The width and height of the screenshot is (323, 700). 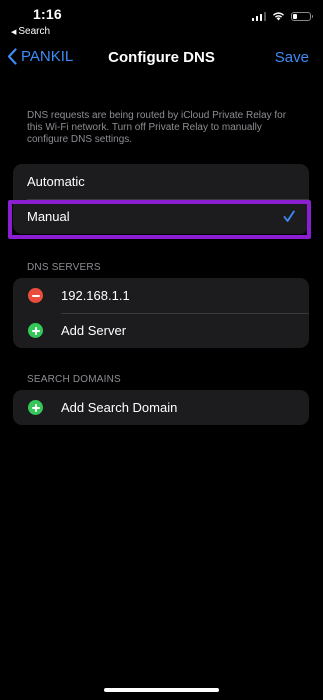 What do you see at coordinates (64, 267) in the screenshot?
I see `dns-servers-header: DNS SERVERS` at bounding box center [64, 267].